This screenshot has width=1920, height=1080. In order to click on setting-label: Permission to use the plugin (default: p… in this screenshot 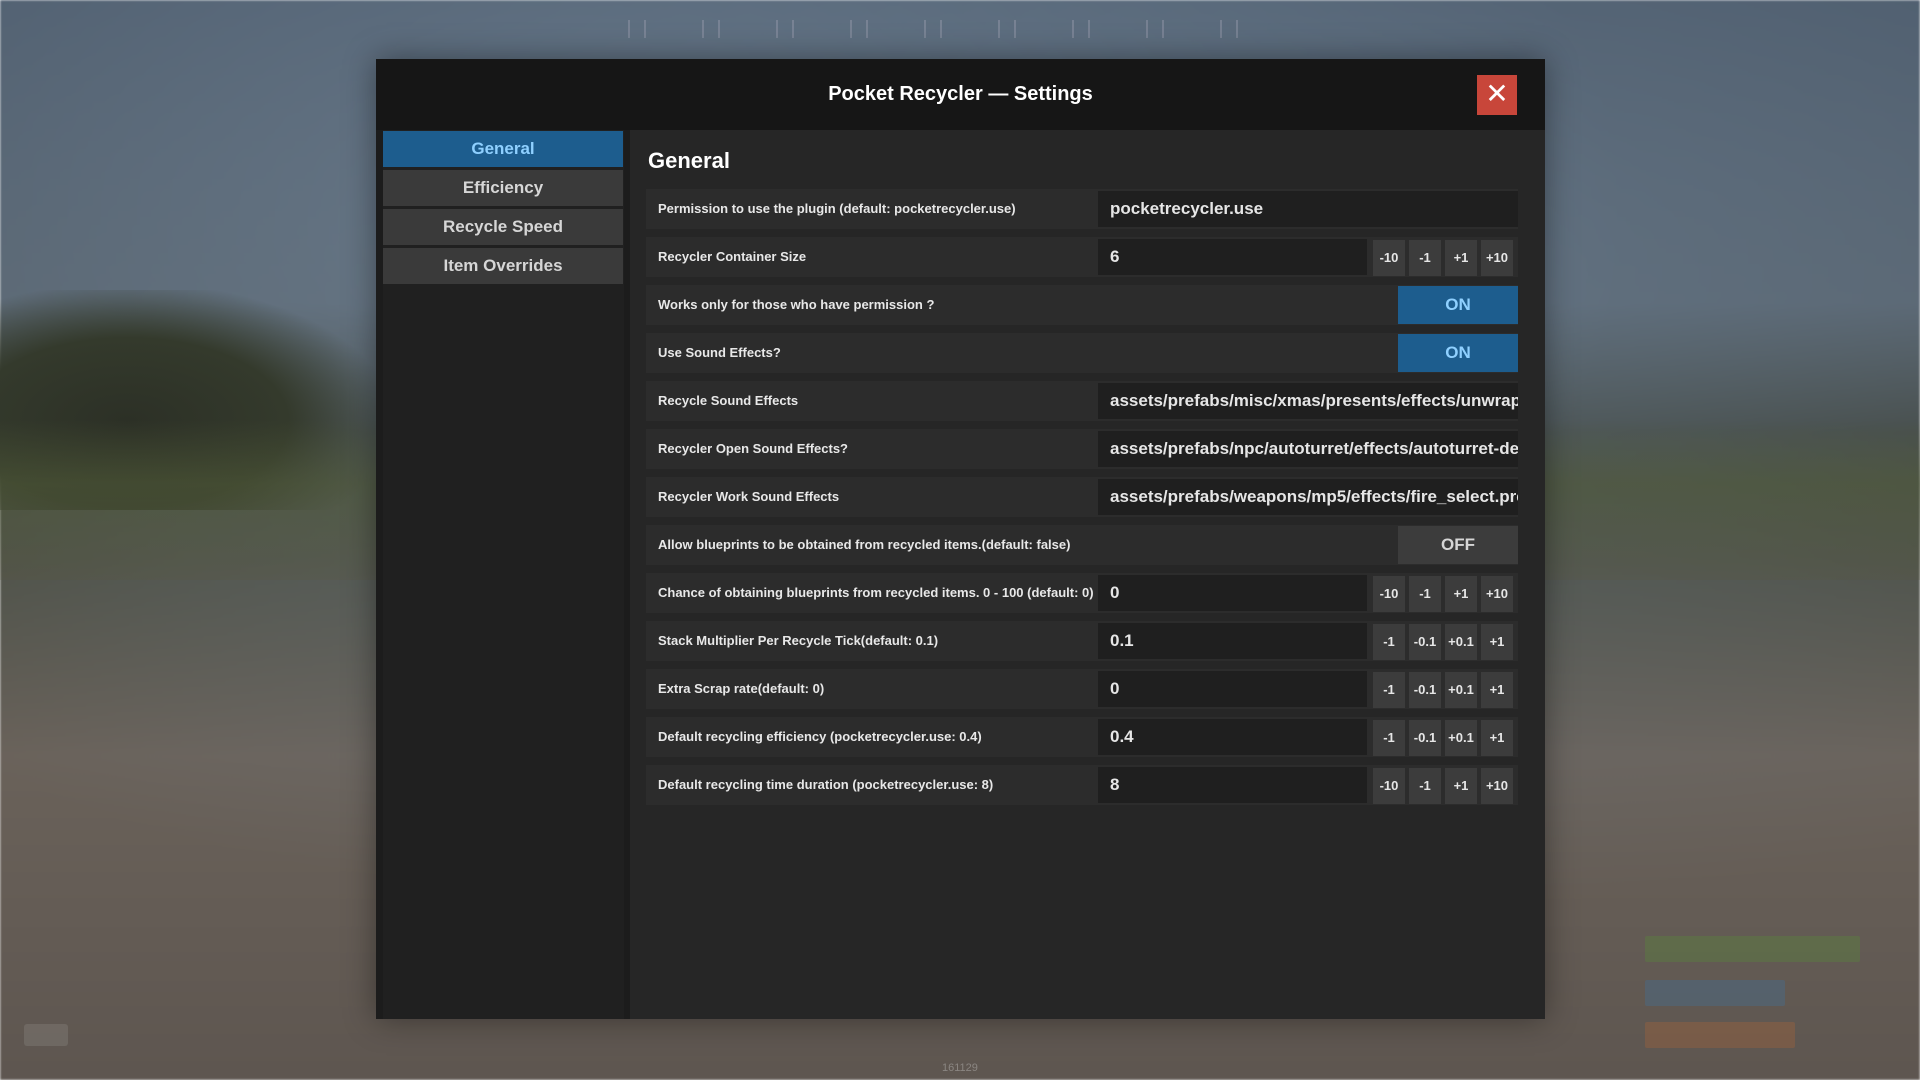, I will do `click(837, 208)`.